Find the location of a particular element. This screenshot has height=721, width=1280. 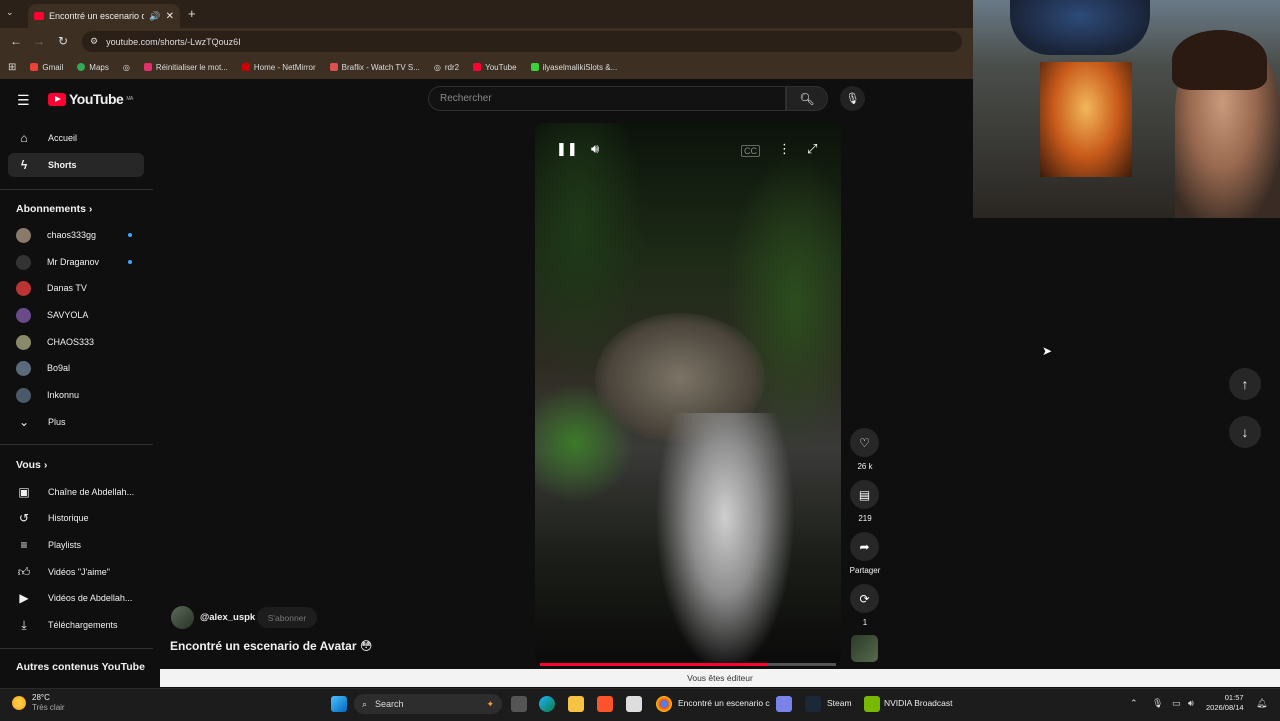

chrome-icon is located at coordinates (664, 704).